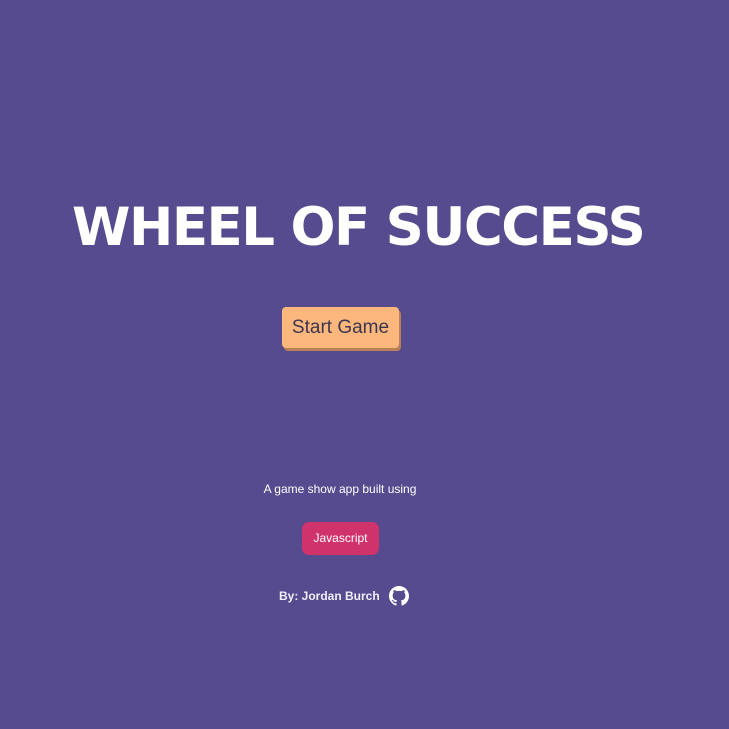 The width and height of the screenshot is (729, 729). What do you see at coordinates (340, 489) in the screenshot?
I see `tagline: A game show app built using` at bounding box center [340, 489].